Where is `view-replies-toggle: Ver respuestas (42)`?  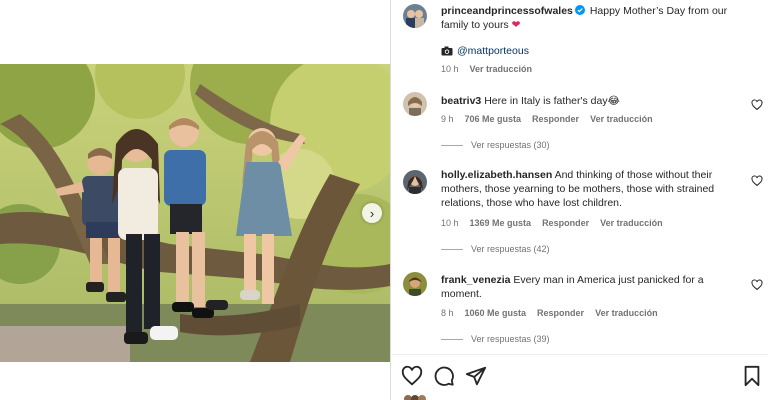
view-replies-toggle: Ver respuestas (42) is located at coordinates (495, 249).